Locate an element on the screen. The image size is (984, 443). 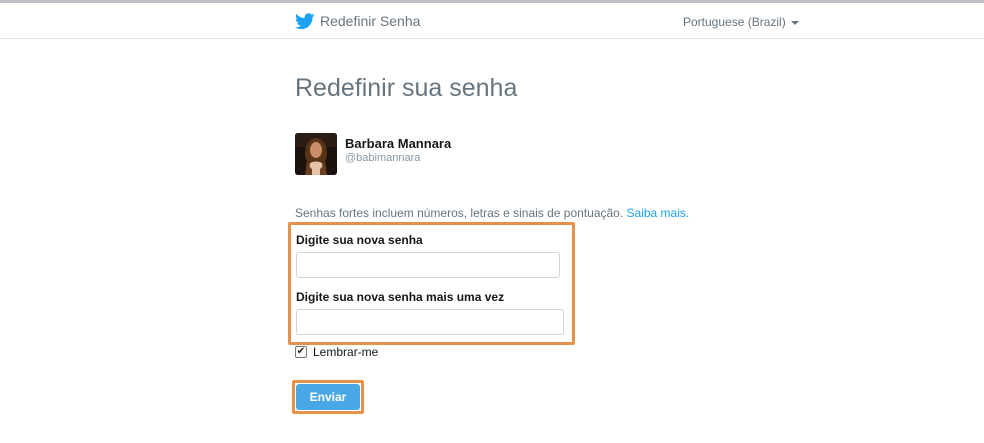
header-title: Redefinir Senha is located at coordinates (370, 21).